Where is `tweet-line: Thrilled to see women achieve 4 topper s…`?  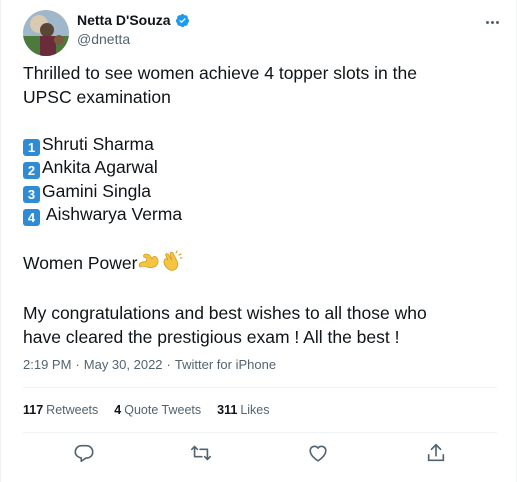
tweet-line: Thrilled to see women achieve 4 topper s… is located at coordinates (220, 73).